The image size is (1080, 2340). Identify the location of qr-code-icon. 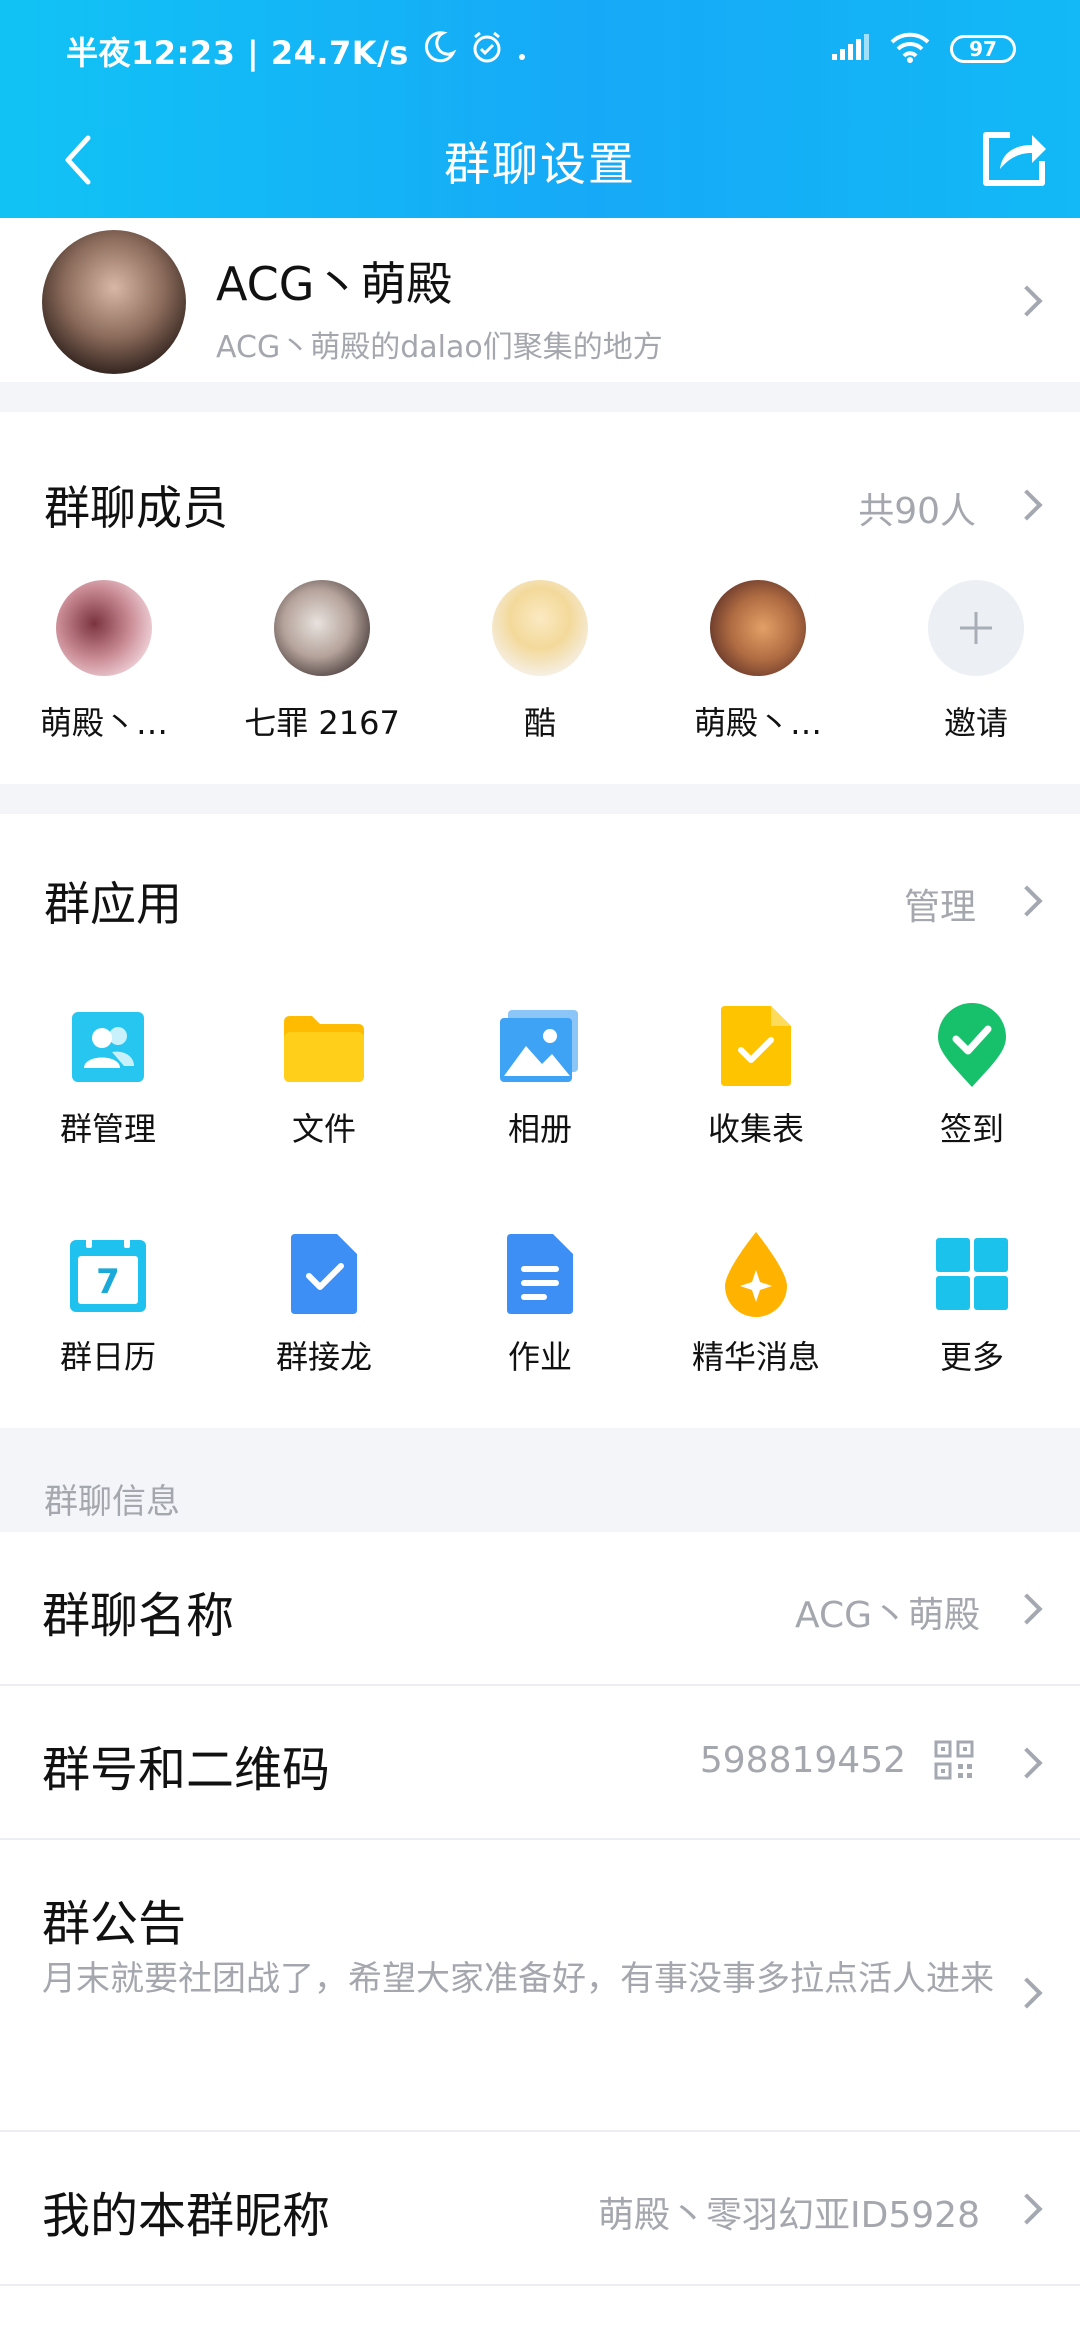
(954, 1760).